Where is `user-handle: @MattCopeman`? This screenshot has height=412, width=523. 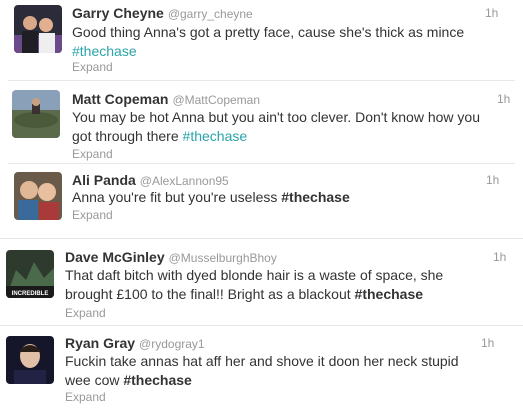
user-handle: @MattCopeman is located at coordinates (216, 100).